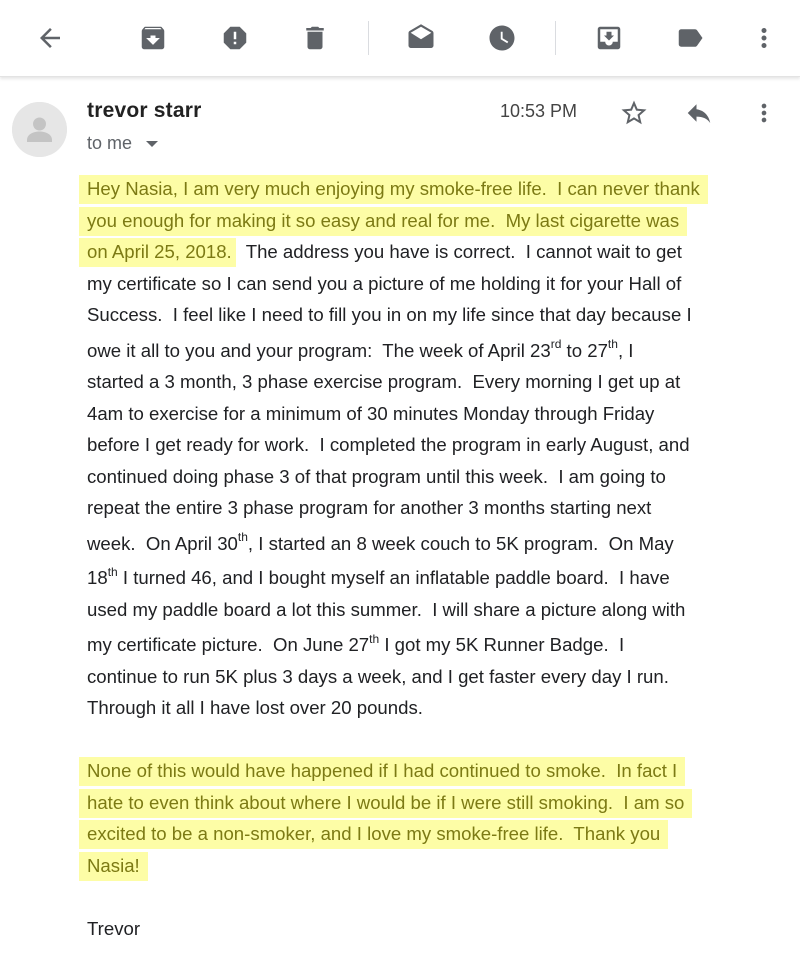 The width and height of the screenshot is (800, 965). I want to click on reply-button, so click(699, 113).